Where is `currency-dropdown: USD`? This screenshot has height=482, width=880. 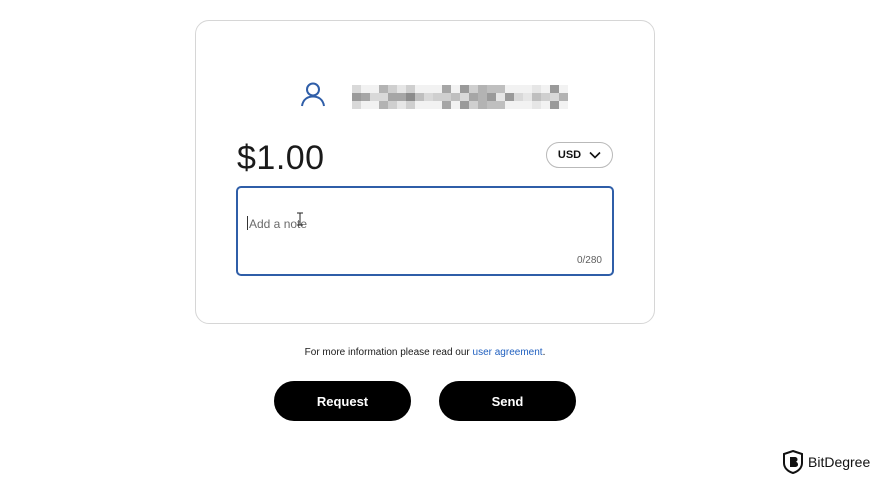 currency-dropdown: USD is located at coordinates (579, 155).